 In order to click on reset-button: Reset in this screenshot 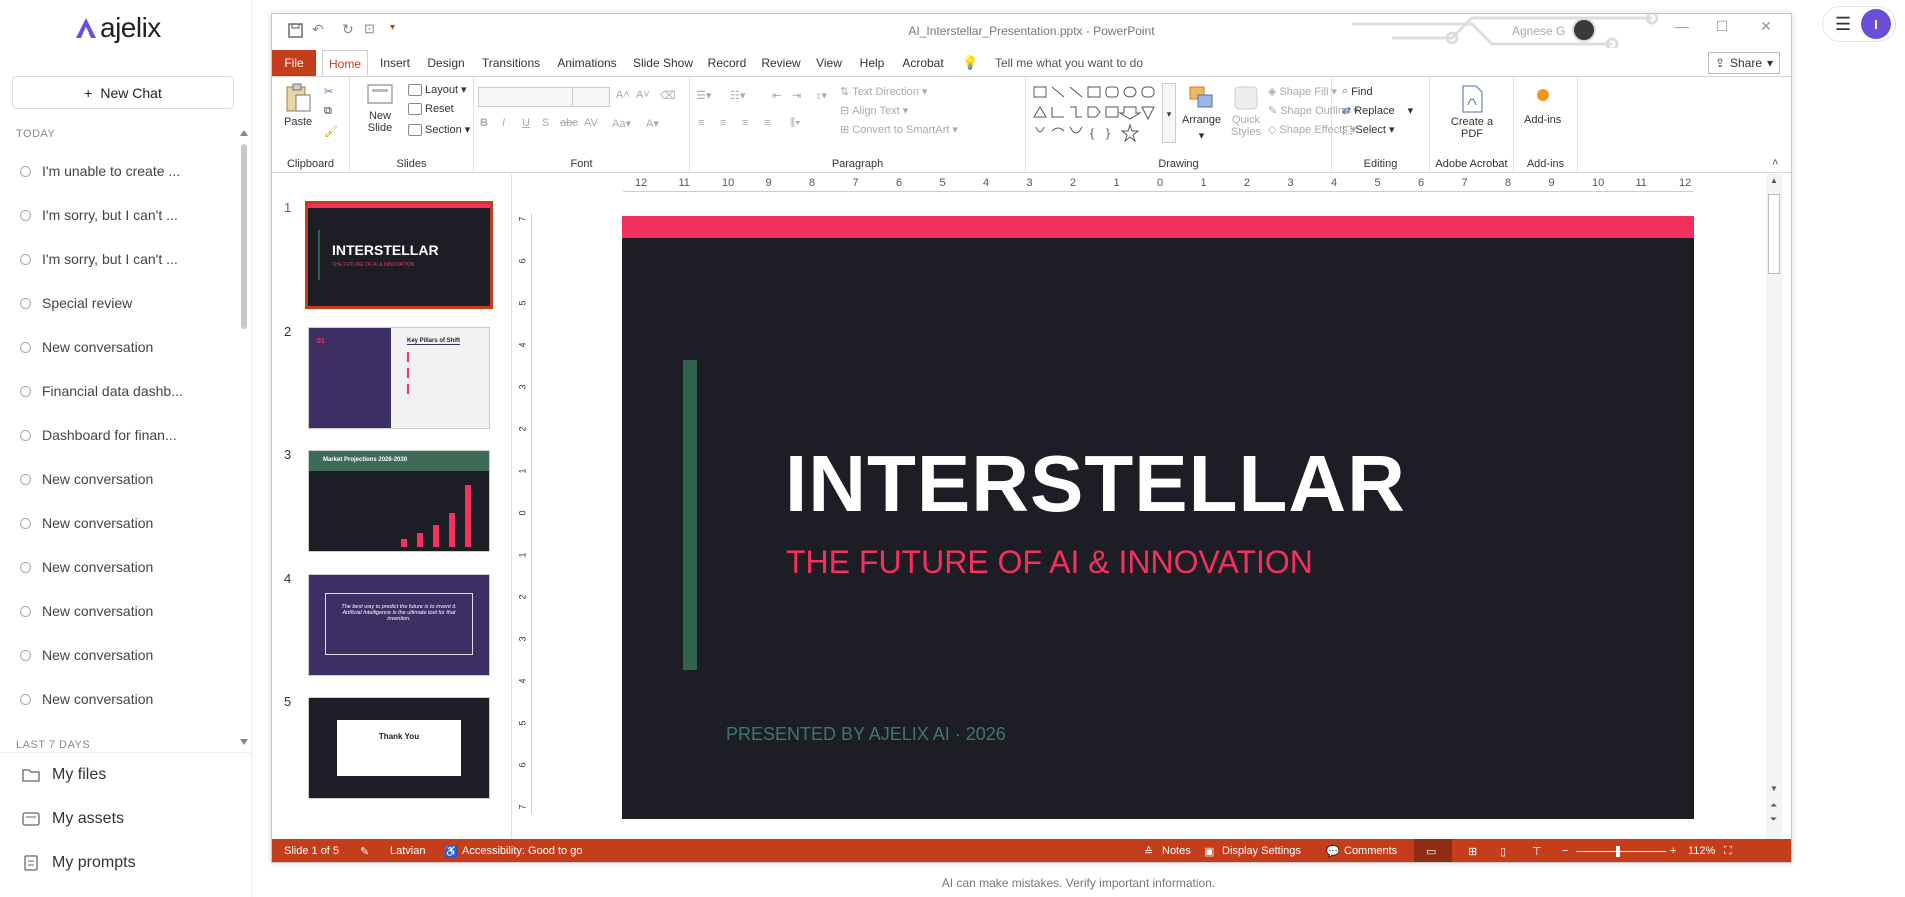, I will do `click(431, 109)`.